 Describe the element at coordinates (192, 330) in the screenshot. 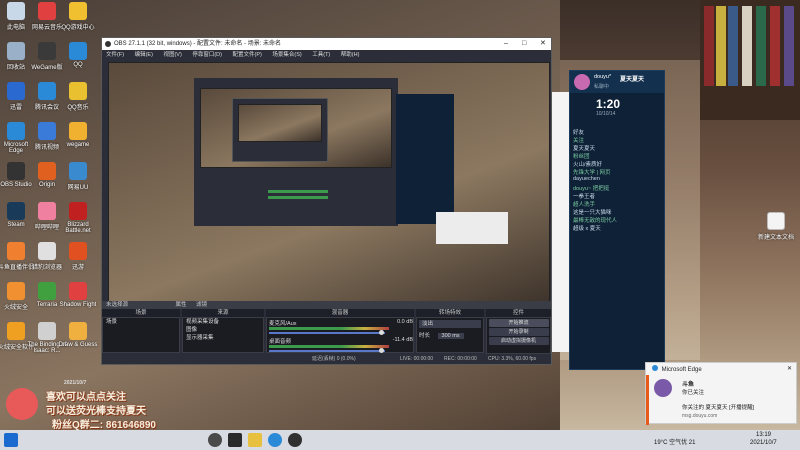

I see `source-label: 图像` at that location.